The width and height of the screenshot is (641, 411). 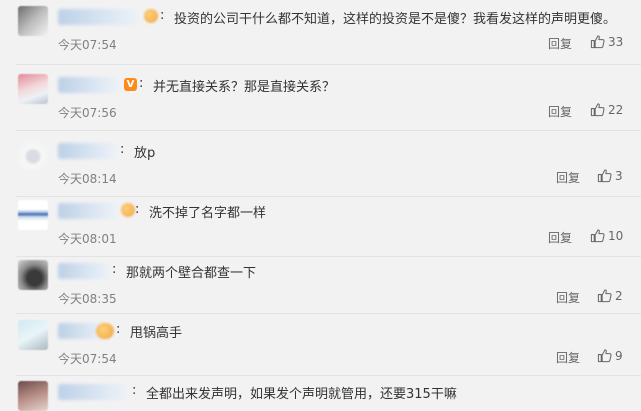 What do you see at coordinates (320, 348) in the screenshot?
I see `comment-item: : 甩锅高手 今天07:54 回复 9` at bounding box center [320, 348].